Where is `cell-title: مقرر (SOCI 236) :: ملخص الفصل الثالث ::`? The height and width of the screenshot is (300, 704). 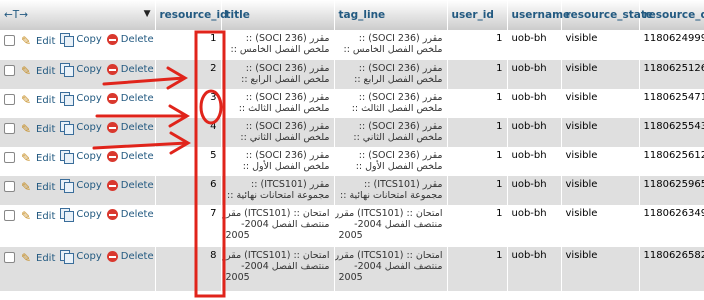
cell-title: مقرر (SOCI 236) :: ملخص الفصل الثالث :: is located at coordinates (278, 103).